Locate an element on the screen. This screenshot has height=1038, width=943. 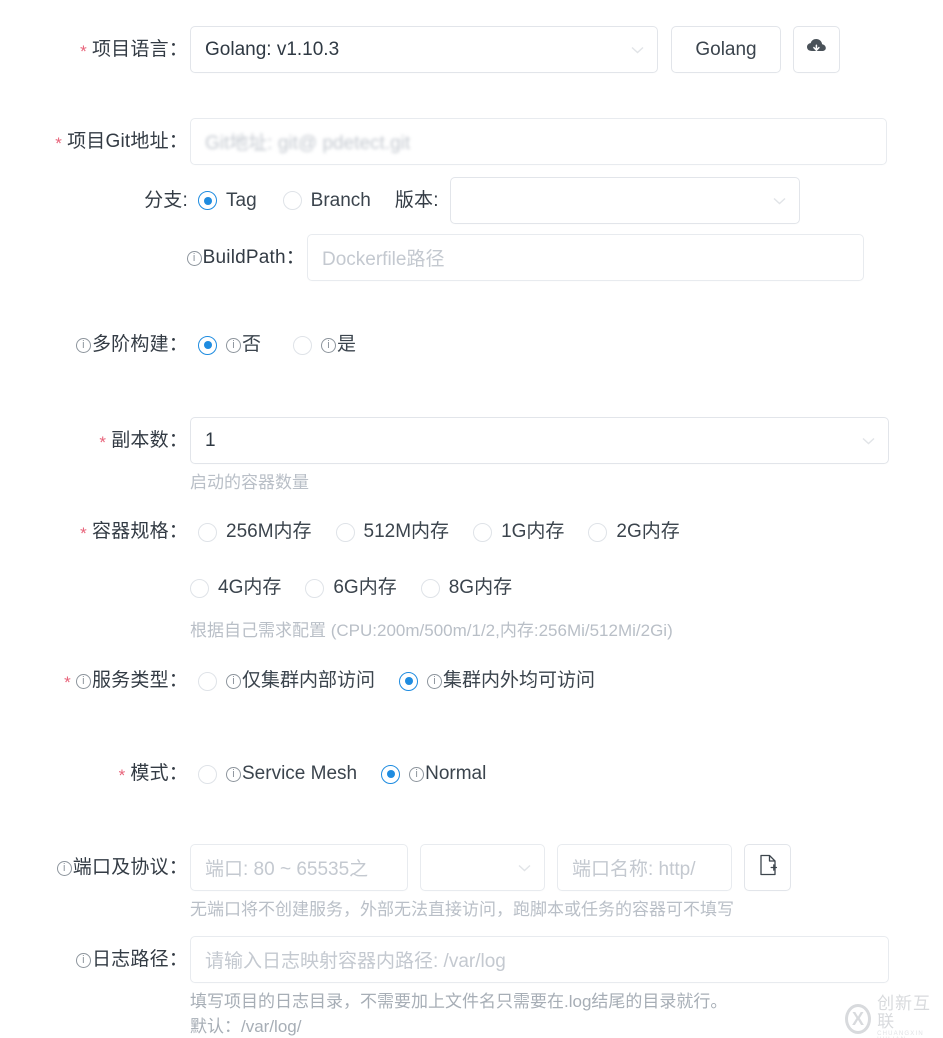
replicas-label-text: 副本数： is located at coordinates (149, 440).